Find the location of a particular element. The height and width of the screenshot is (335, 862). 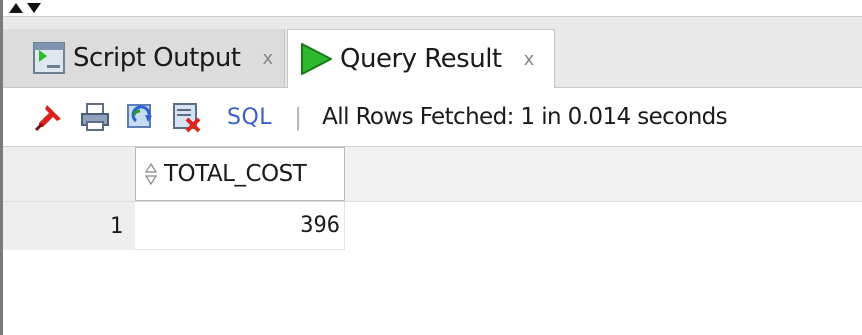

script-output-icon is located at coordinates (49, 58).